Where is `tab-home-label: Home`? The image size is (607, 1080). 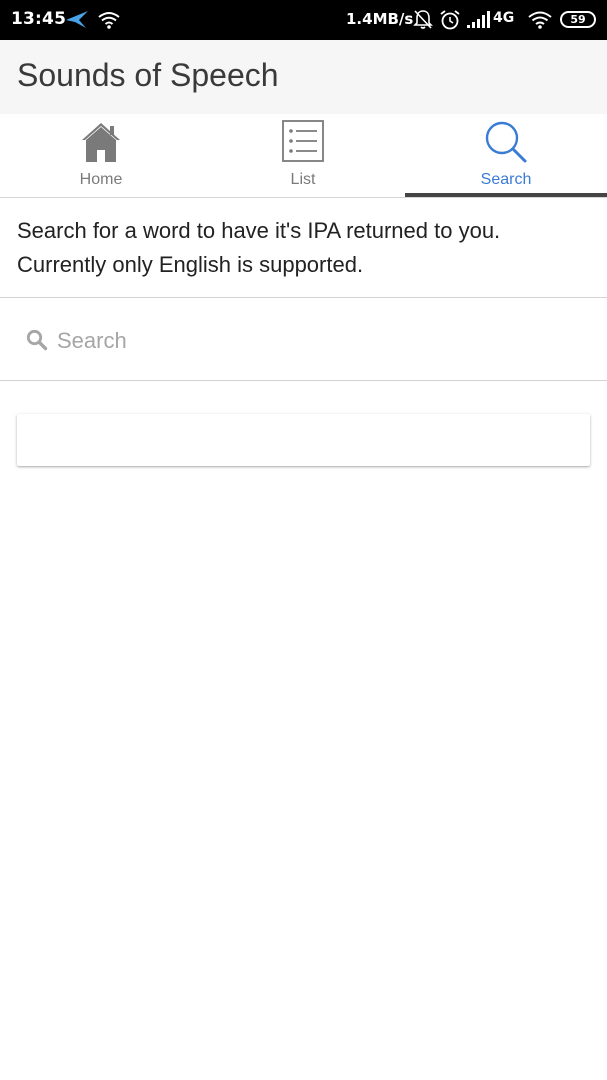
tab-home-label: Home is located at coordinates (101, 179).